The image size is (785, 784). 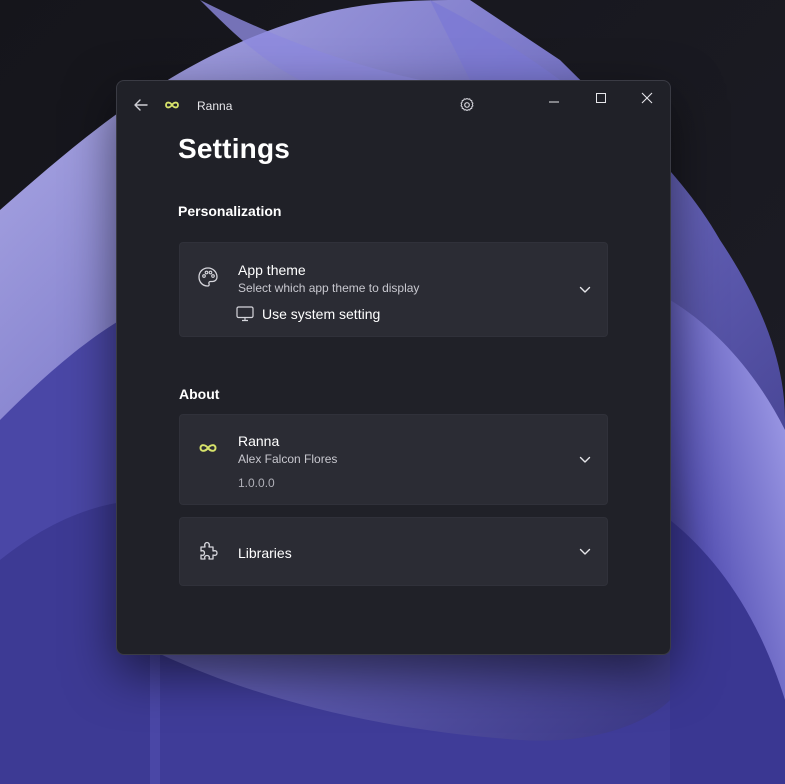 What do you see at coordinates (208, 277) in the screenshot?
I see `palette-icon` at bounding box center [208, 277].